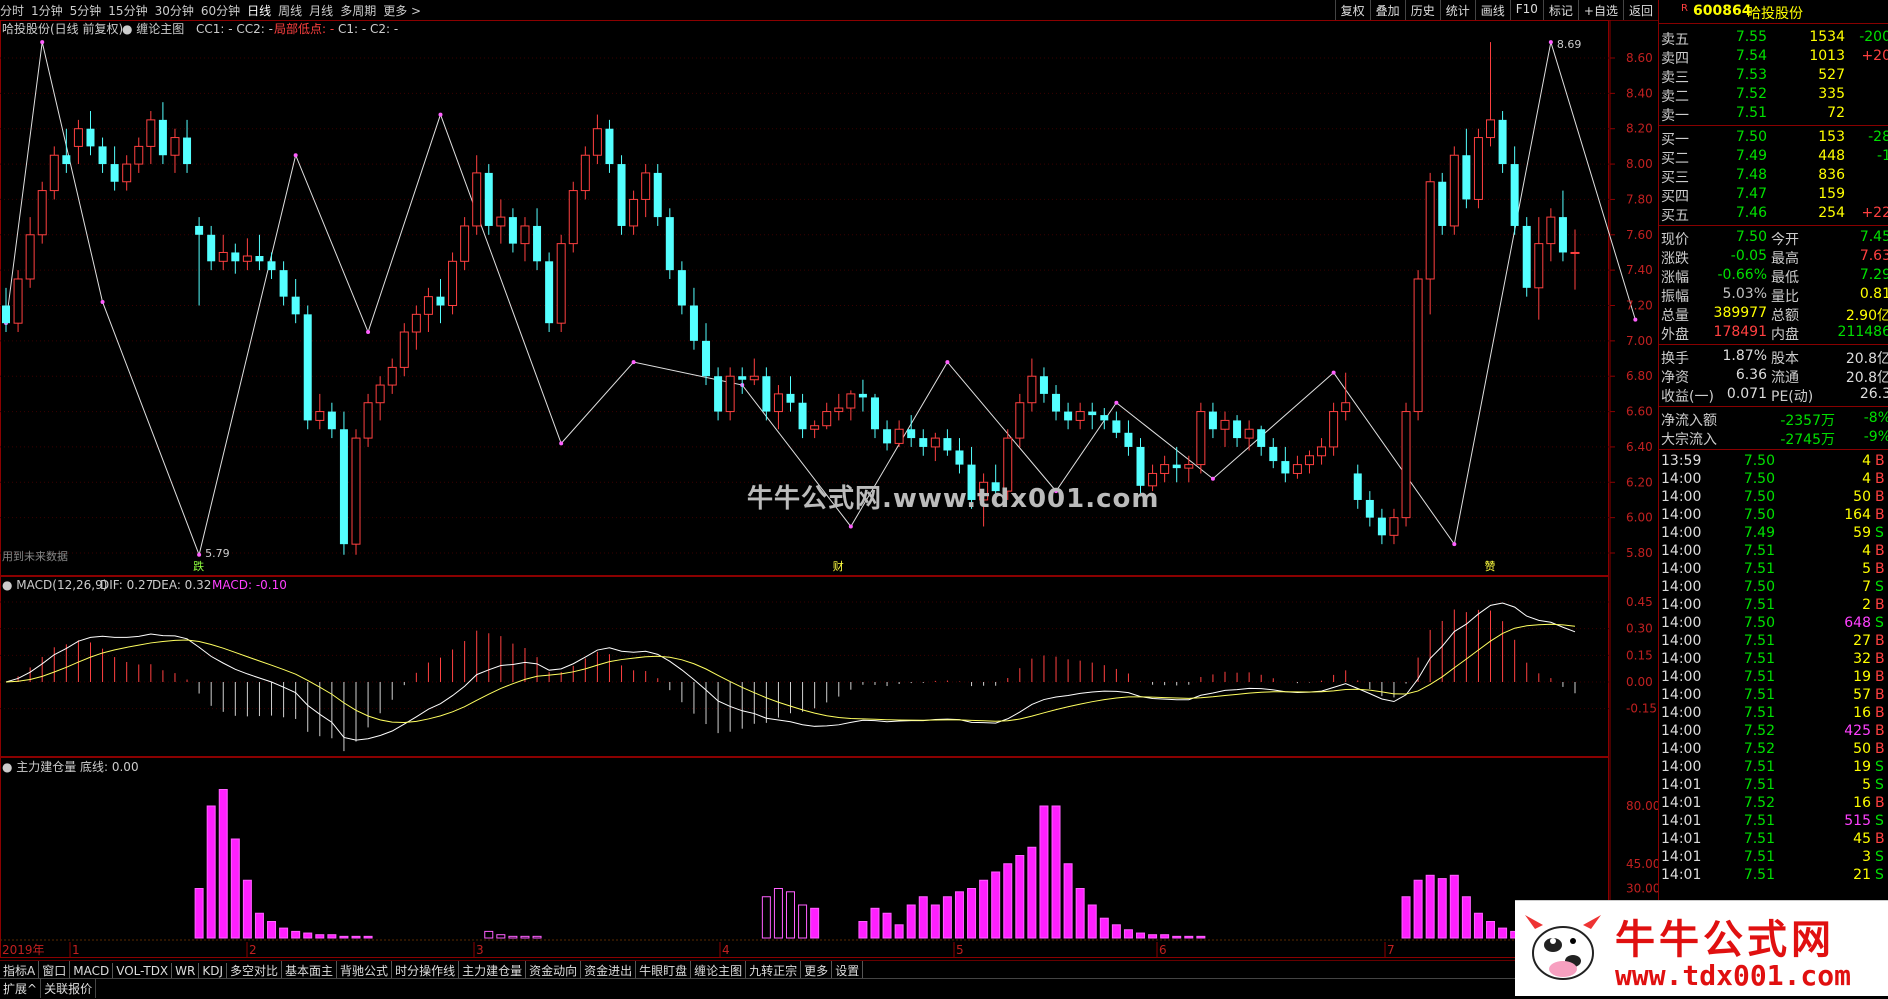 This screenshot has width=1888, height=999. I want to click on toolbar-button-2: 历史, so click(1422, 10).